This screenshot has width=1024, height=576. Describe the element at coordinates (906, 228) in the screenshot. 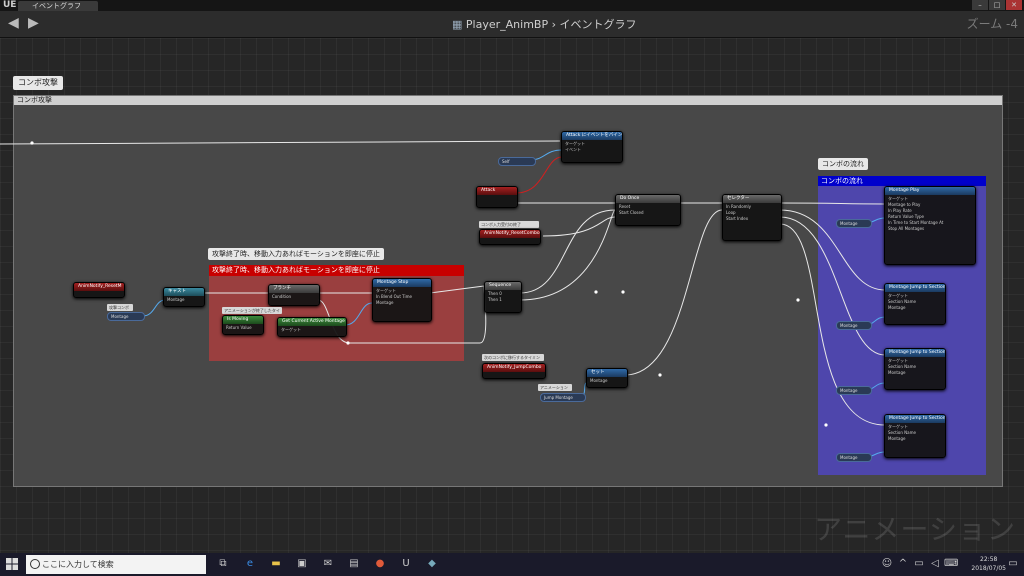

I see `pin-label: Stop All Montages` at that location.